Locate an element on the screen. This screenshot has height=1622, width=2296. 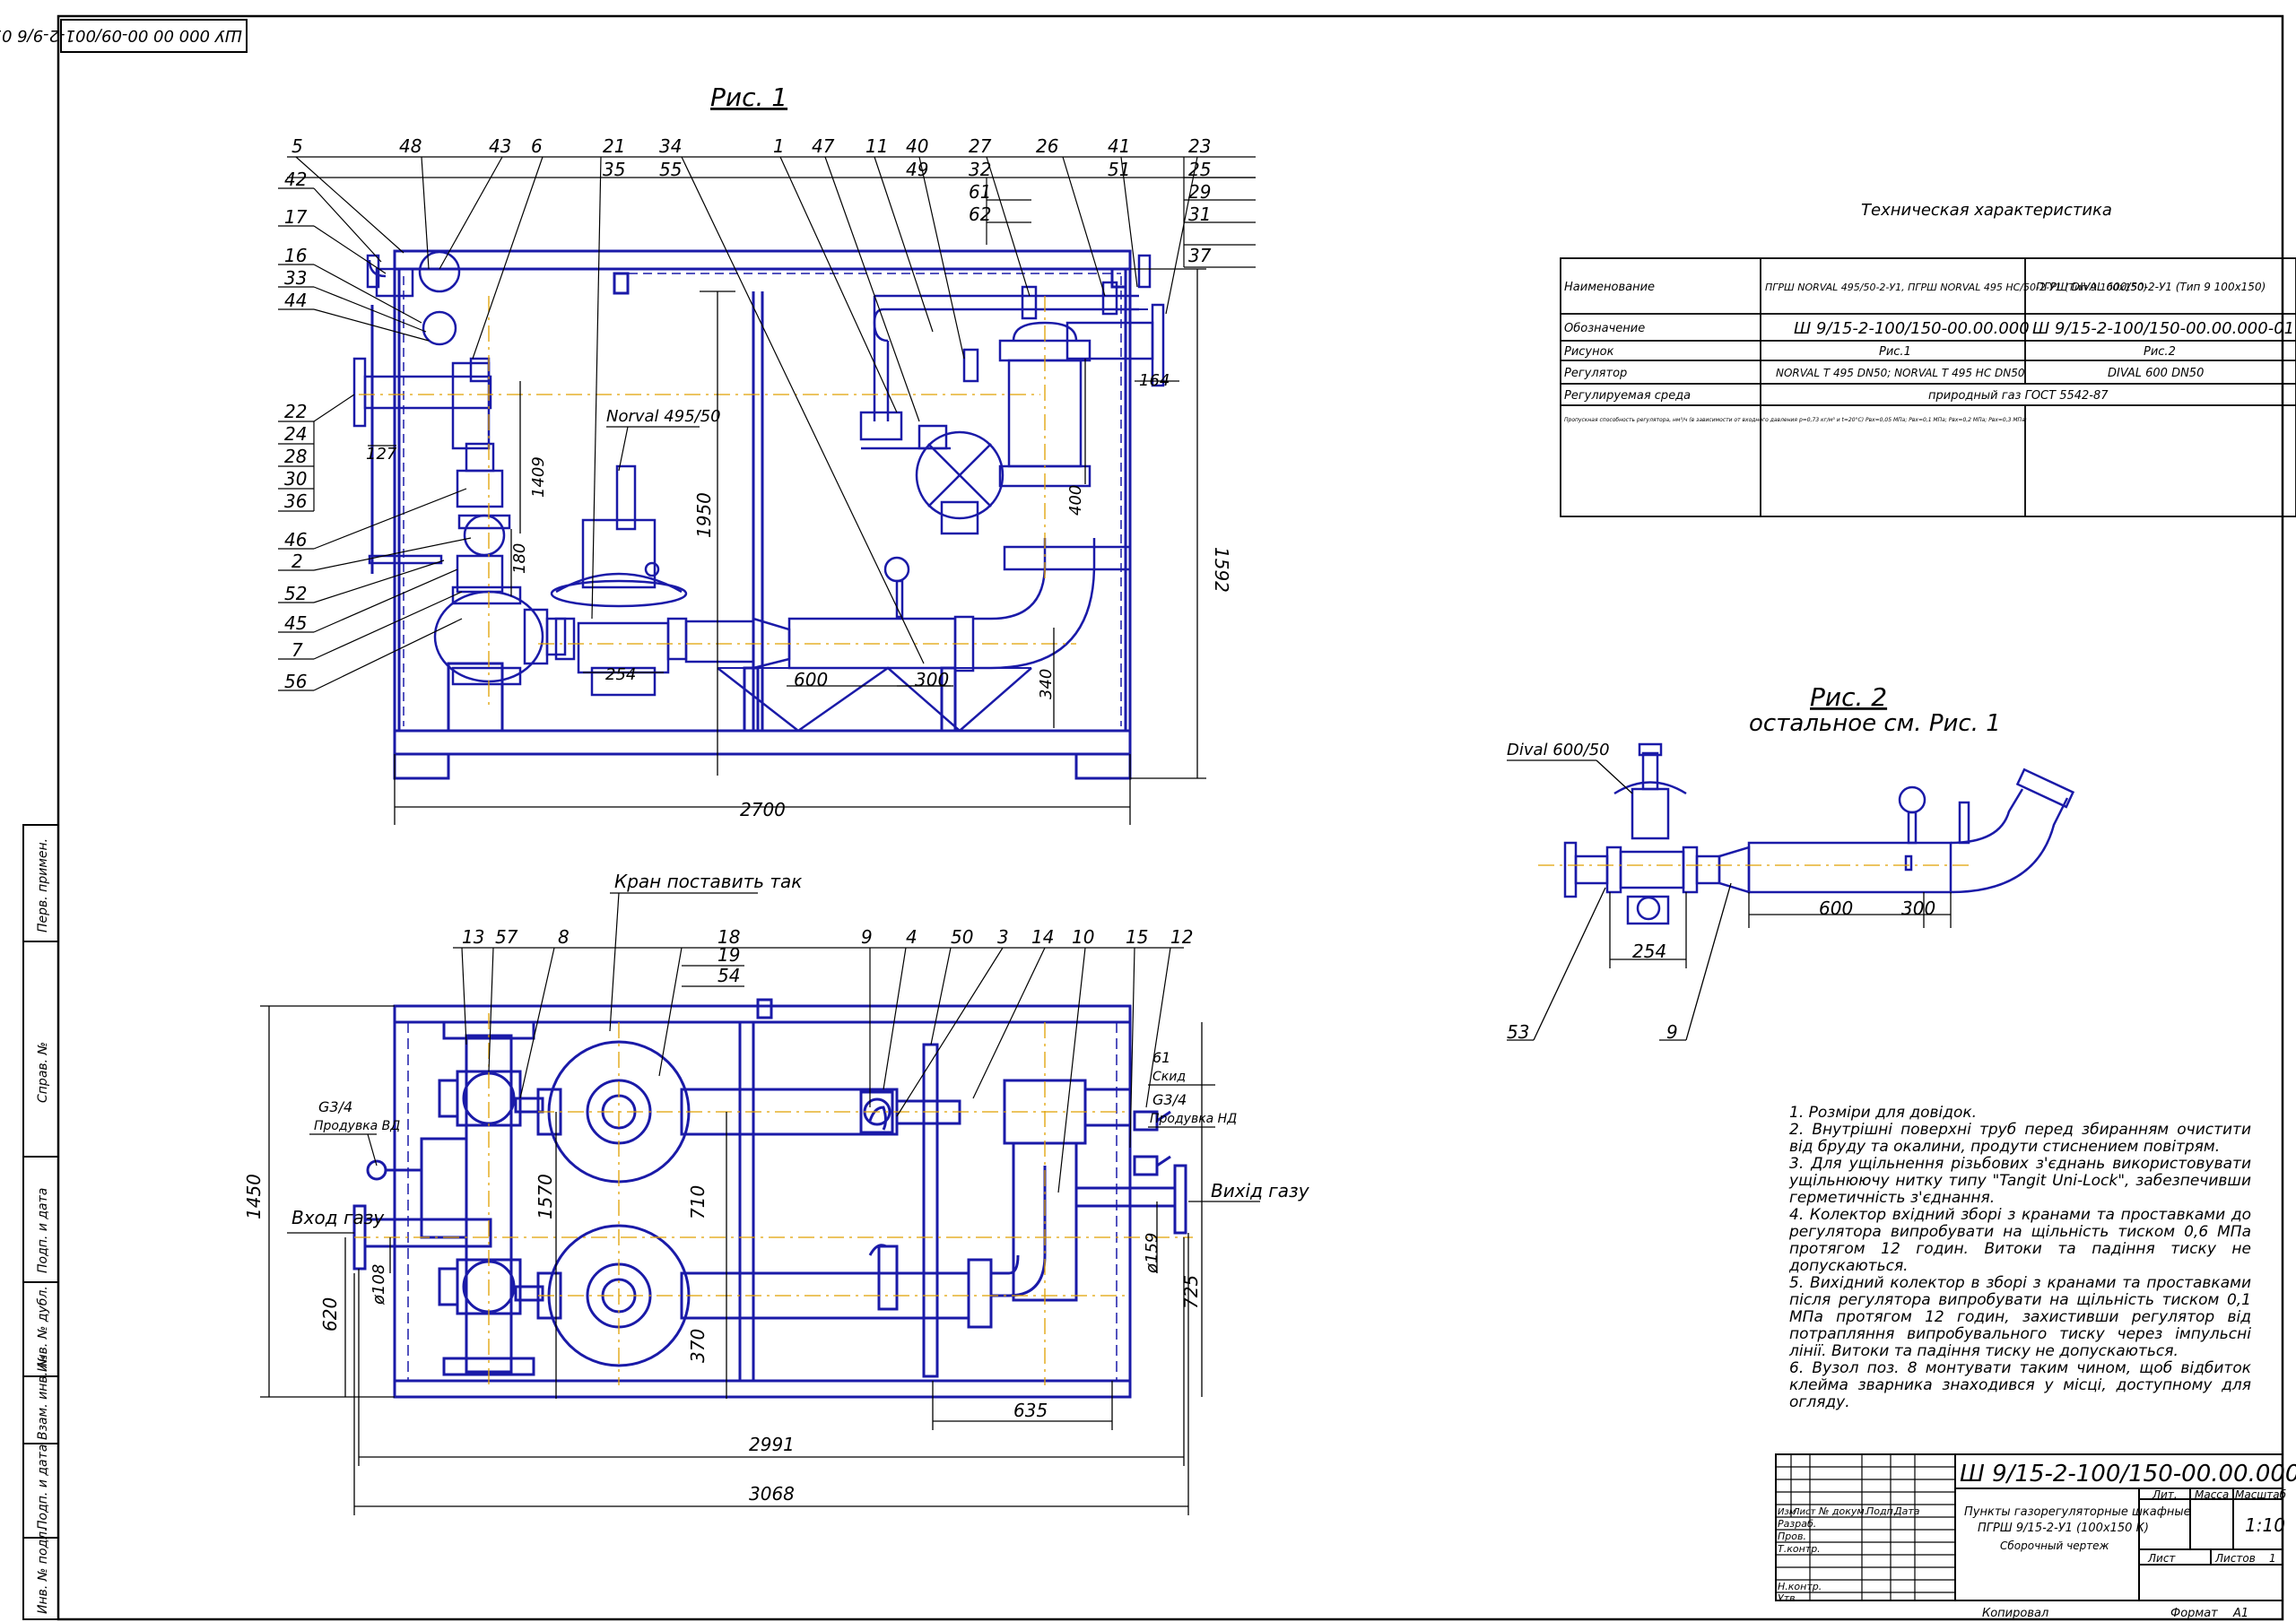
purge-hp-size: G3/4 is located at coordinates (335, 1106).